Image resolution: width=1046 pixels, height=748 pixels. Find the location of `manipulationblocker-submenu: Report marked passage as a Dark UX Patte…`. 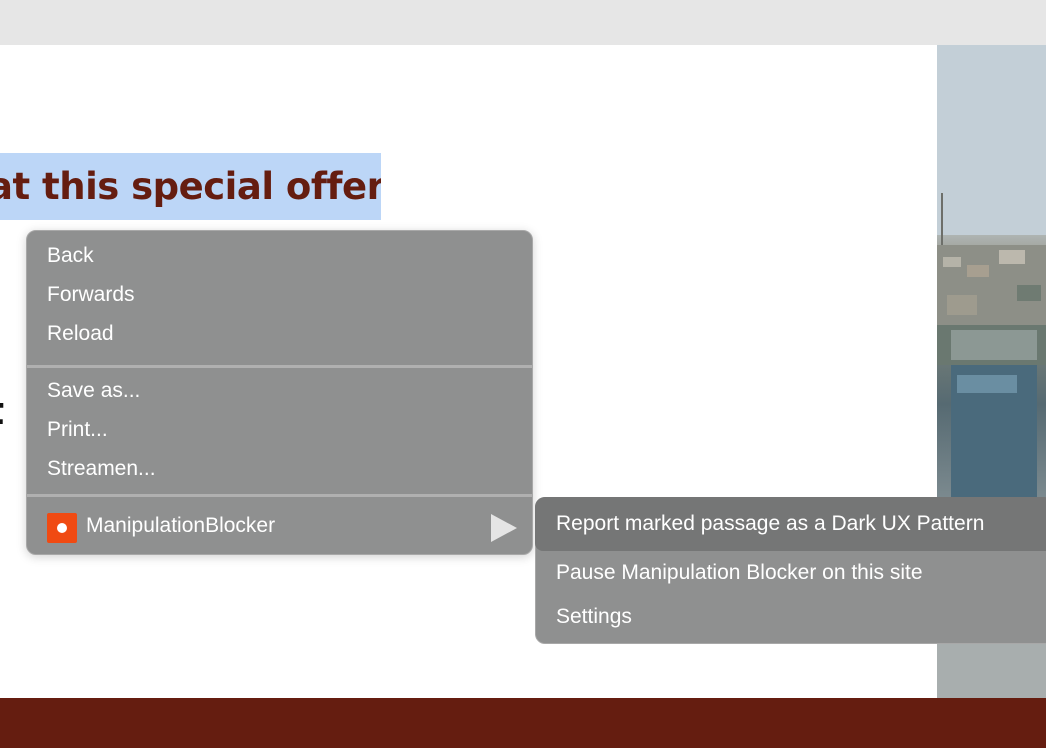

manipulationblocker-submenu: Report marked passage as a Dark UX Patte… is located at coordinates (790, 570).